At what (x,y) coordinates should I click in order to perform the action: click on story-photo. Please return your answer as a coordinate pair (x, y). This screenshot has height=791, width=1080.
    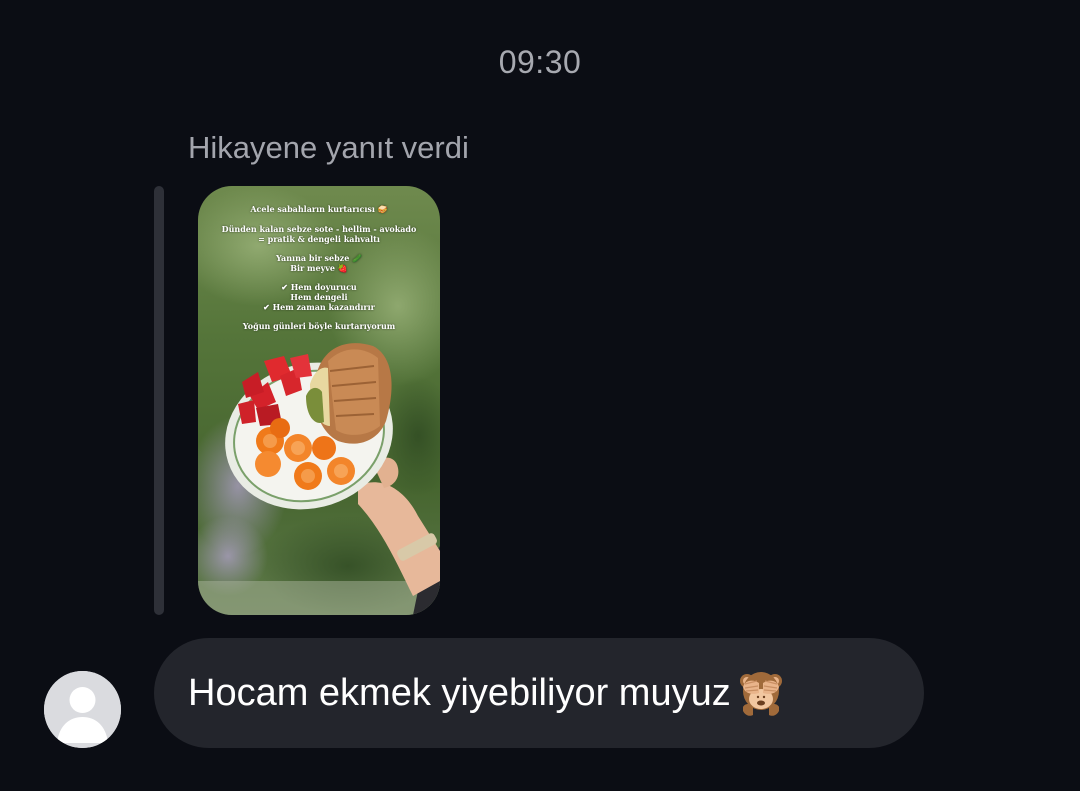
    Looking at the image, I should click on (319, 400).